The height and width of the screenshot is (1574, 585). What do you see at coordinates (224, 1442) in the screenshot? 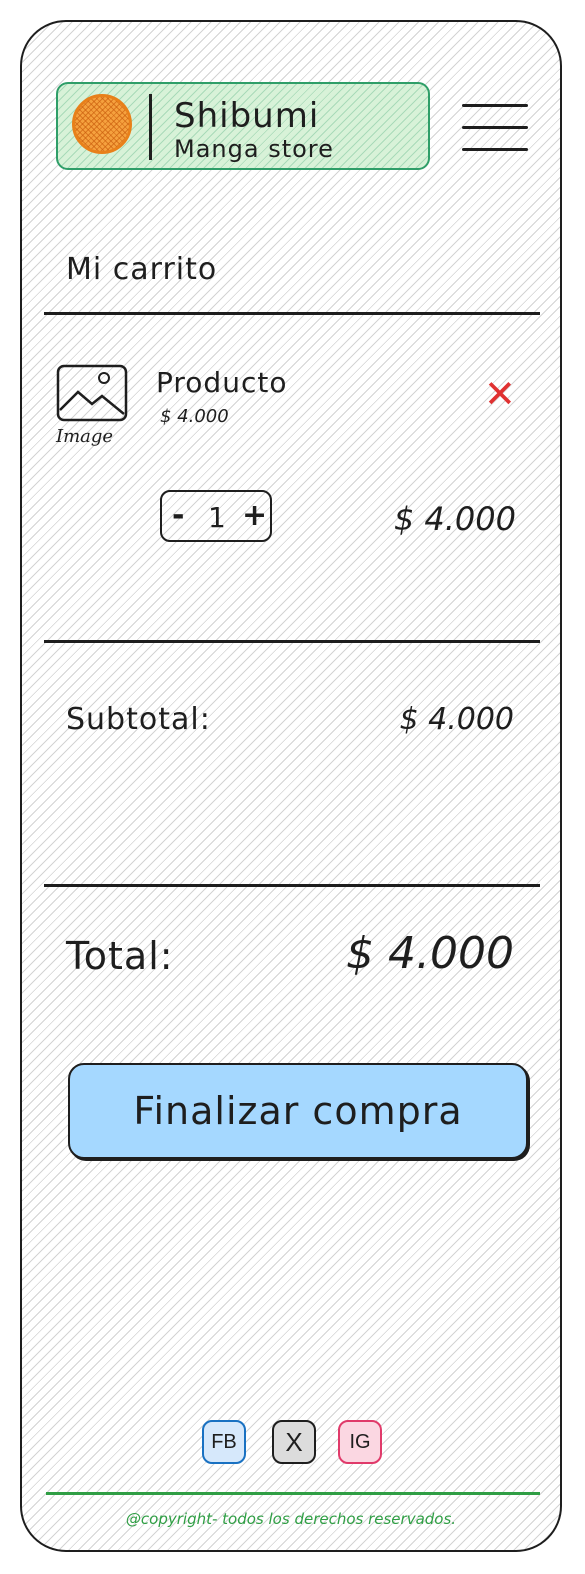
I see `facebook-icon: FB` at bounding box center [224, 1442].